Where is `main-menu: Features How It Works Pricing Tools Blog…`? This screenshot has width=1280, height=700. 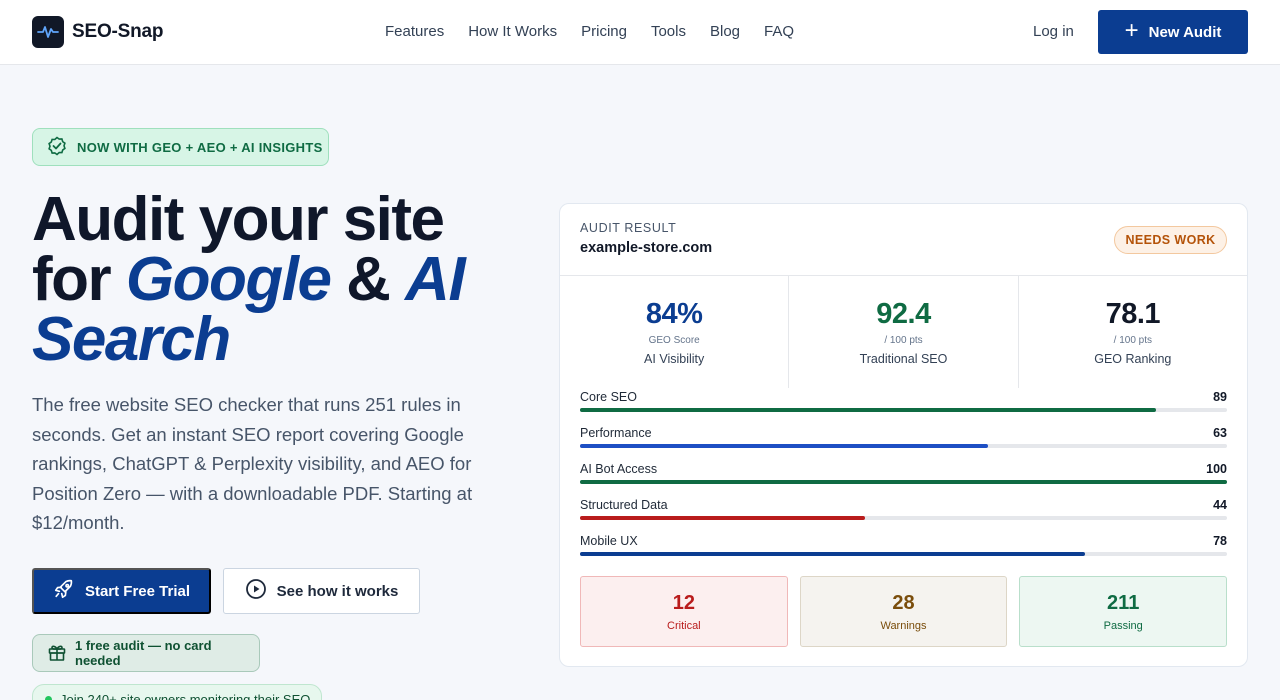
main-menu: Features How It Works Pricing Tools Blog… is located at coordinates (589, 31).